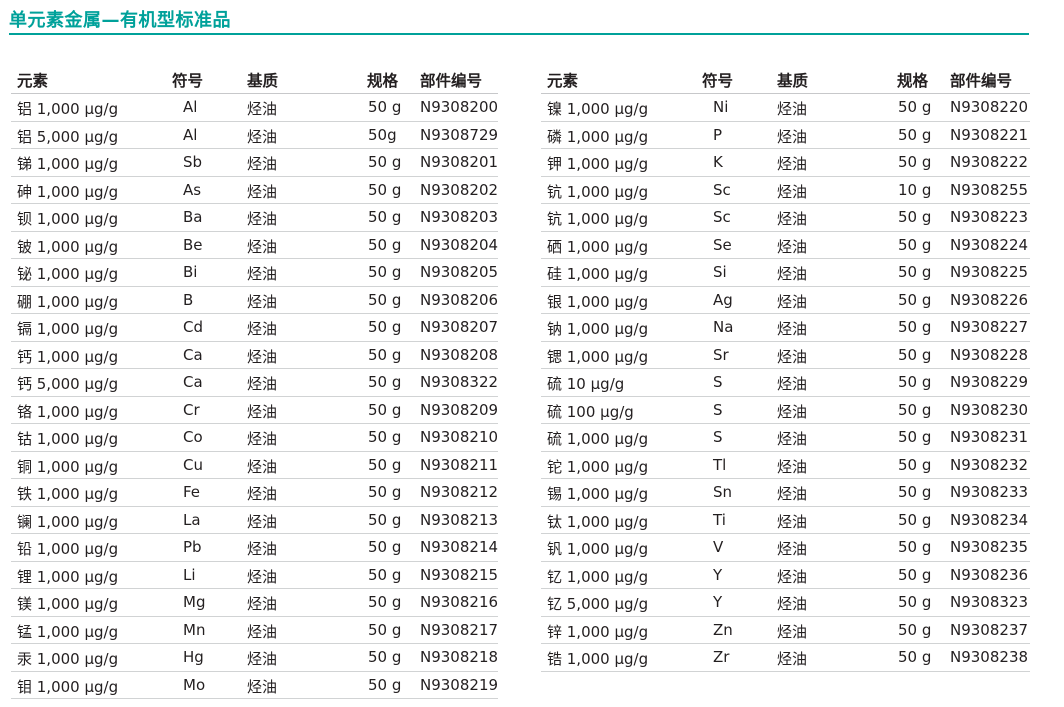 The height and width of the screenshot is (707, 1064). I want to click on table-row: 钪 1,000 µg/g Sc 烃油 10 g N9308255, so click(785, 190).